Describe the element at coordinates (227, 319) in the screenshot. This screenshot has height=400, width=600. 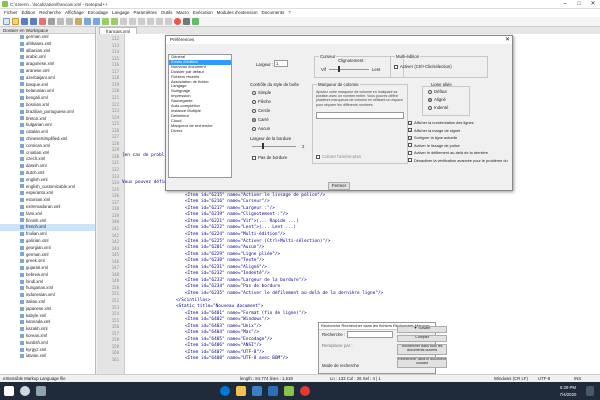
I see `code-line: <Item id="6402" name="Windows"/>` at that location.